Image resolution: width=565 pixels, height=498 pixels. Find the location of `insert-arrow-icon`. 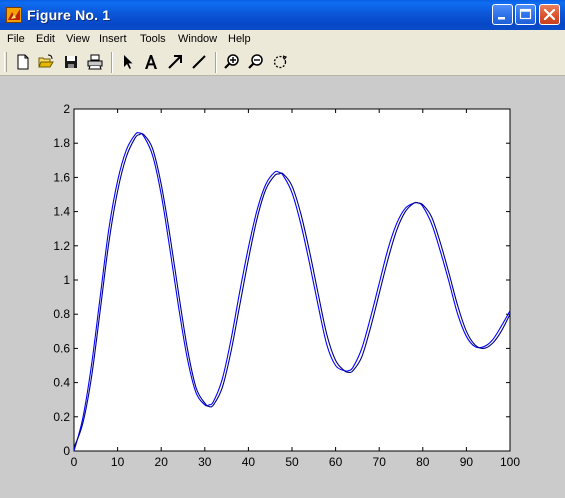

insert-arrow-icon is located at coordinates (175, 62).